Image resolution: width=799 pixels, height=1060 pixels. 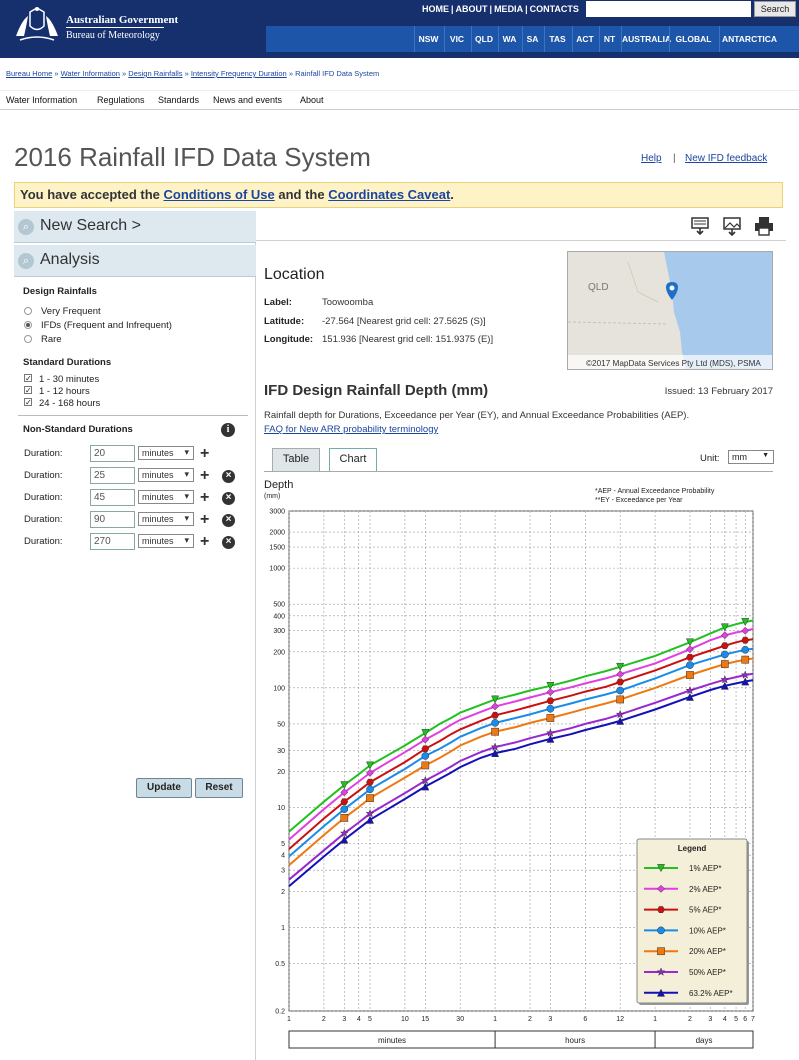 I want to click on state-link-wa: WA, so click(x=509, y=39).